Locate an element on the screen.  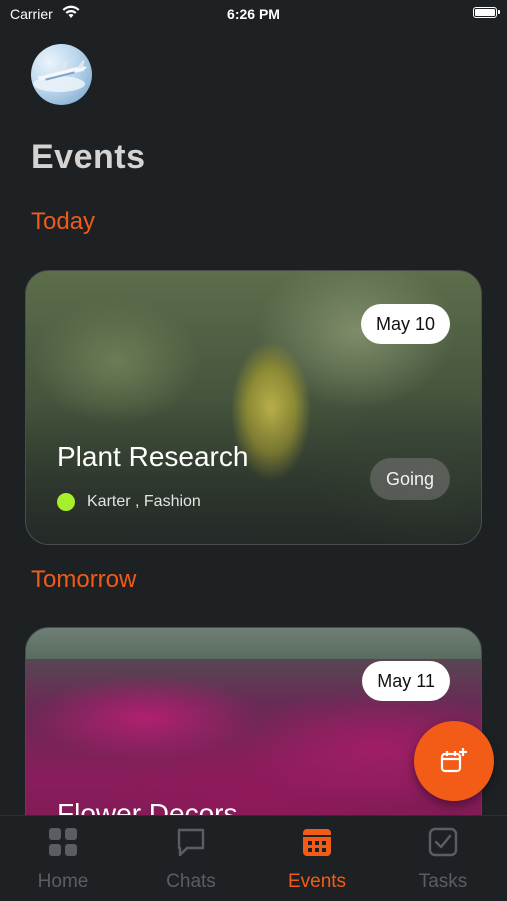
clock: 6:26 PM is located at coordinates (253, 14).